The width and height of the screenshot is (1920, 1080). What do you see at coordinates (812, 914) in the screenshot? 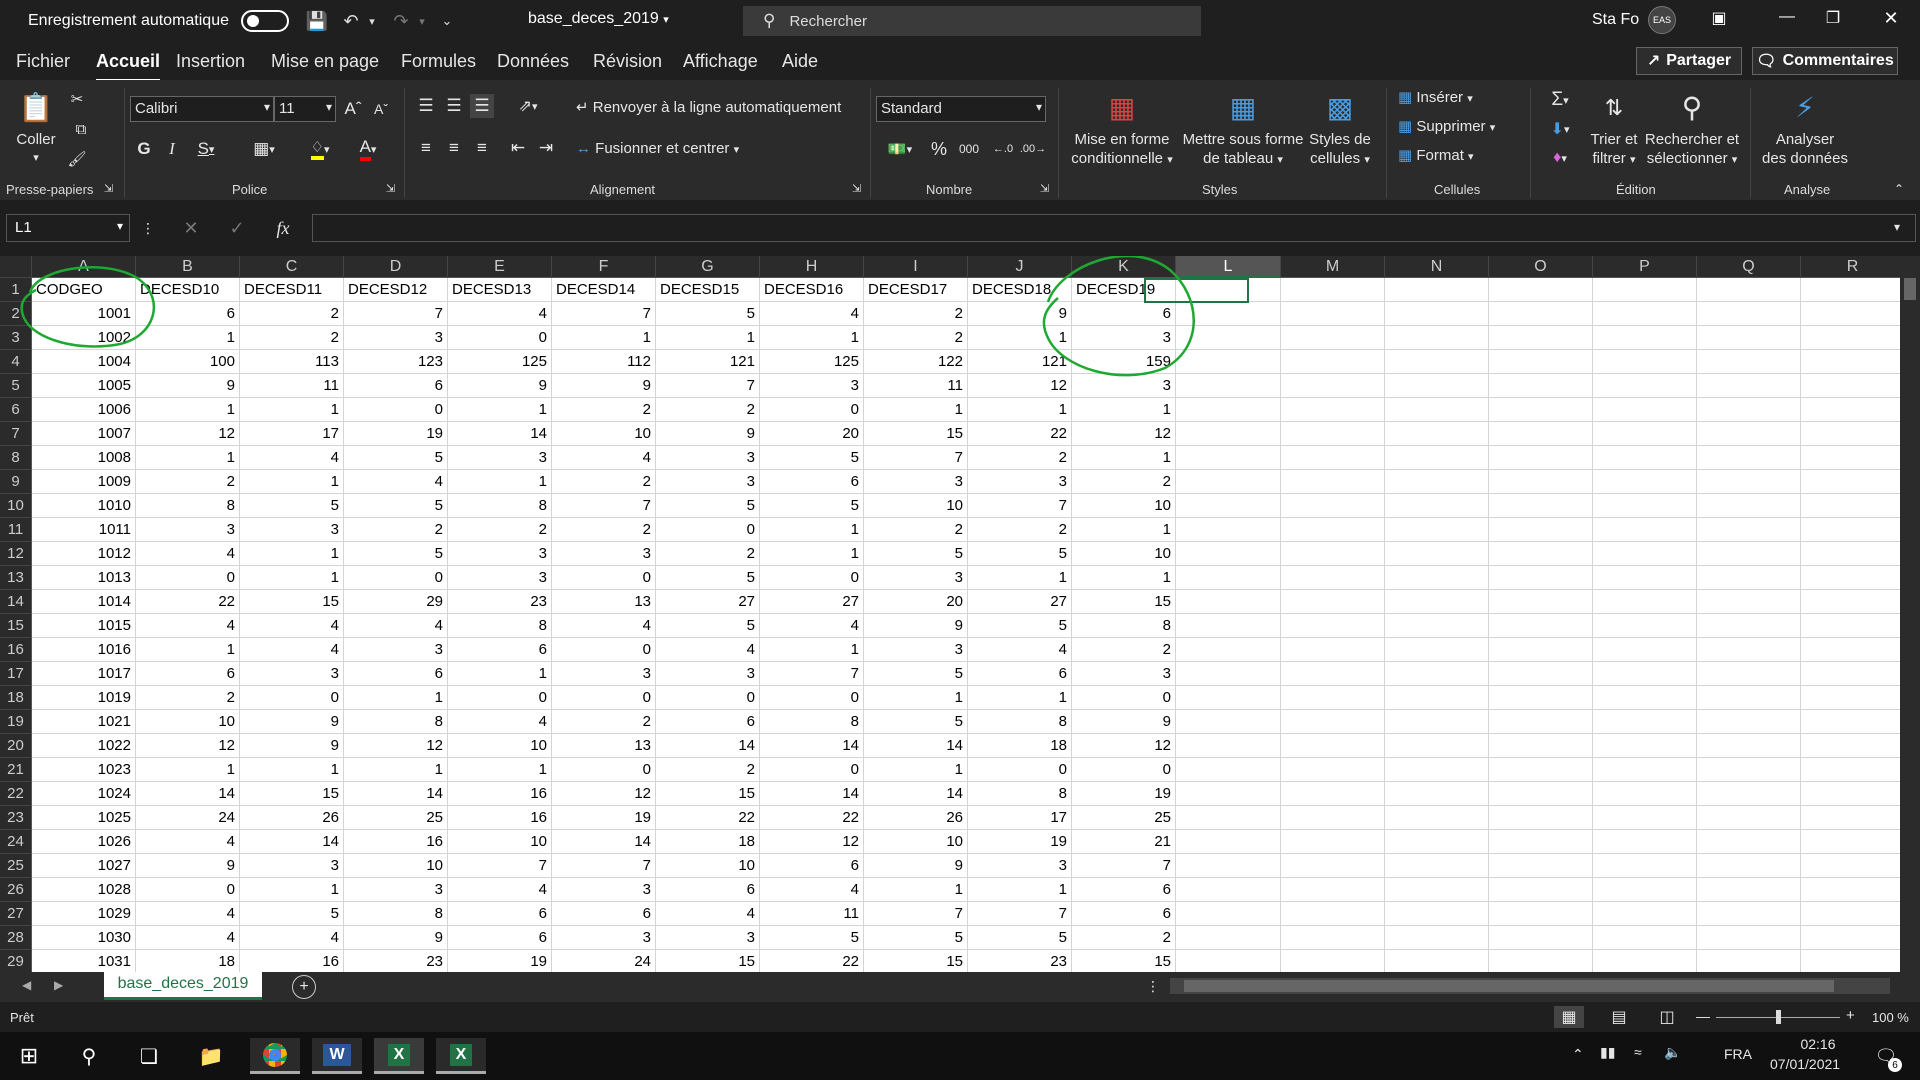
I see `data-cell: 11` at bounding box center [812, 914].